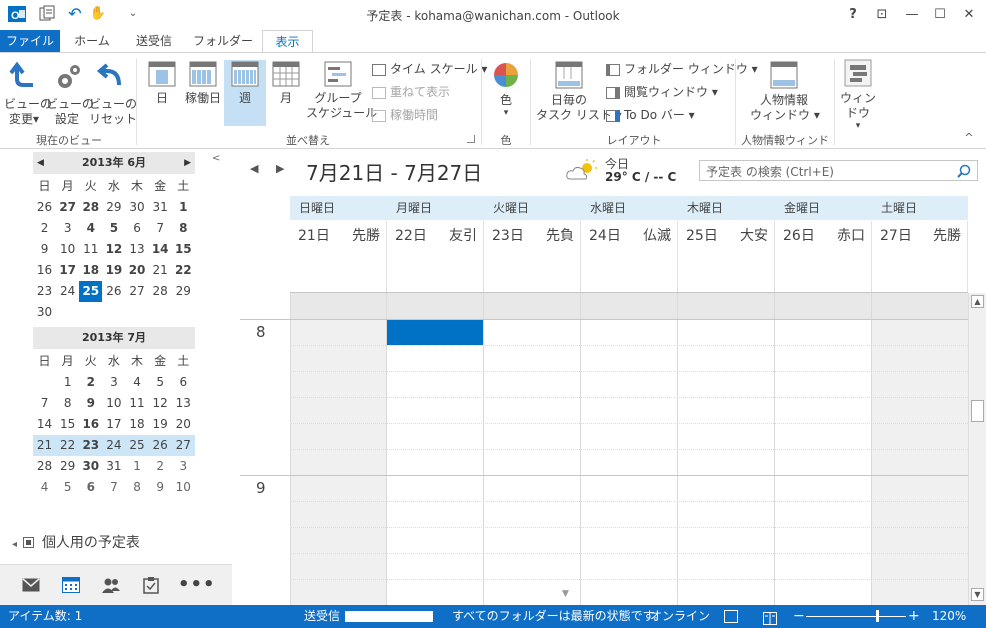 Image resolution: width=986 pixels, height=628 pixels. Describe the element at coordinates (341, 91) in the screenshot. I see `schedule-view-button: グループ スケジュール` at that location.